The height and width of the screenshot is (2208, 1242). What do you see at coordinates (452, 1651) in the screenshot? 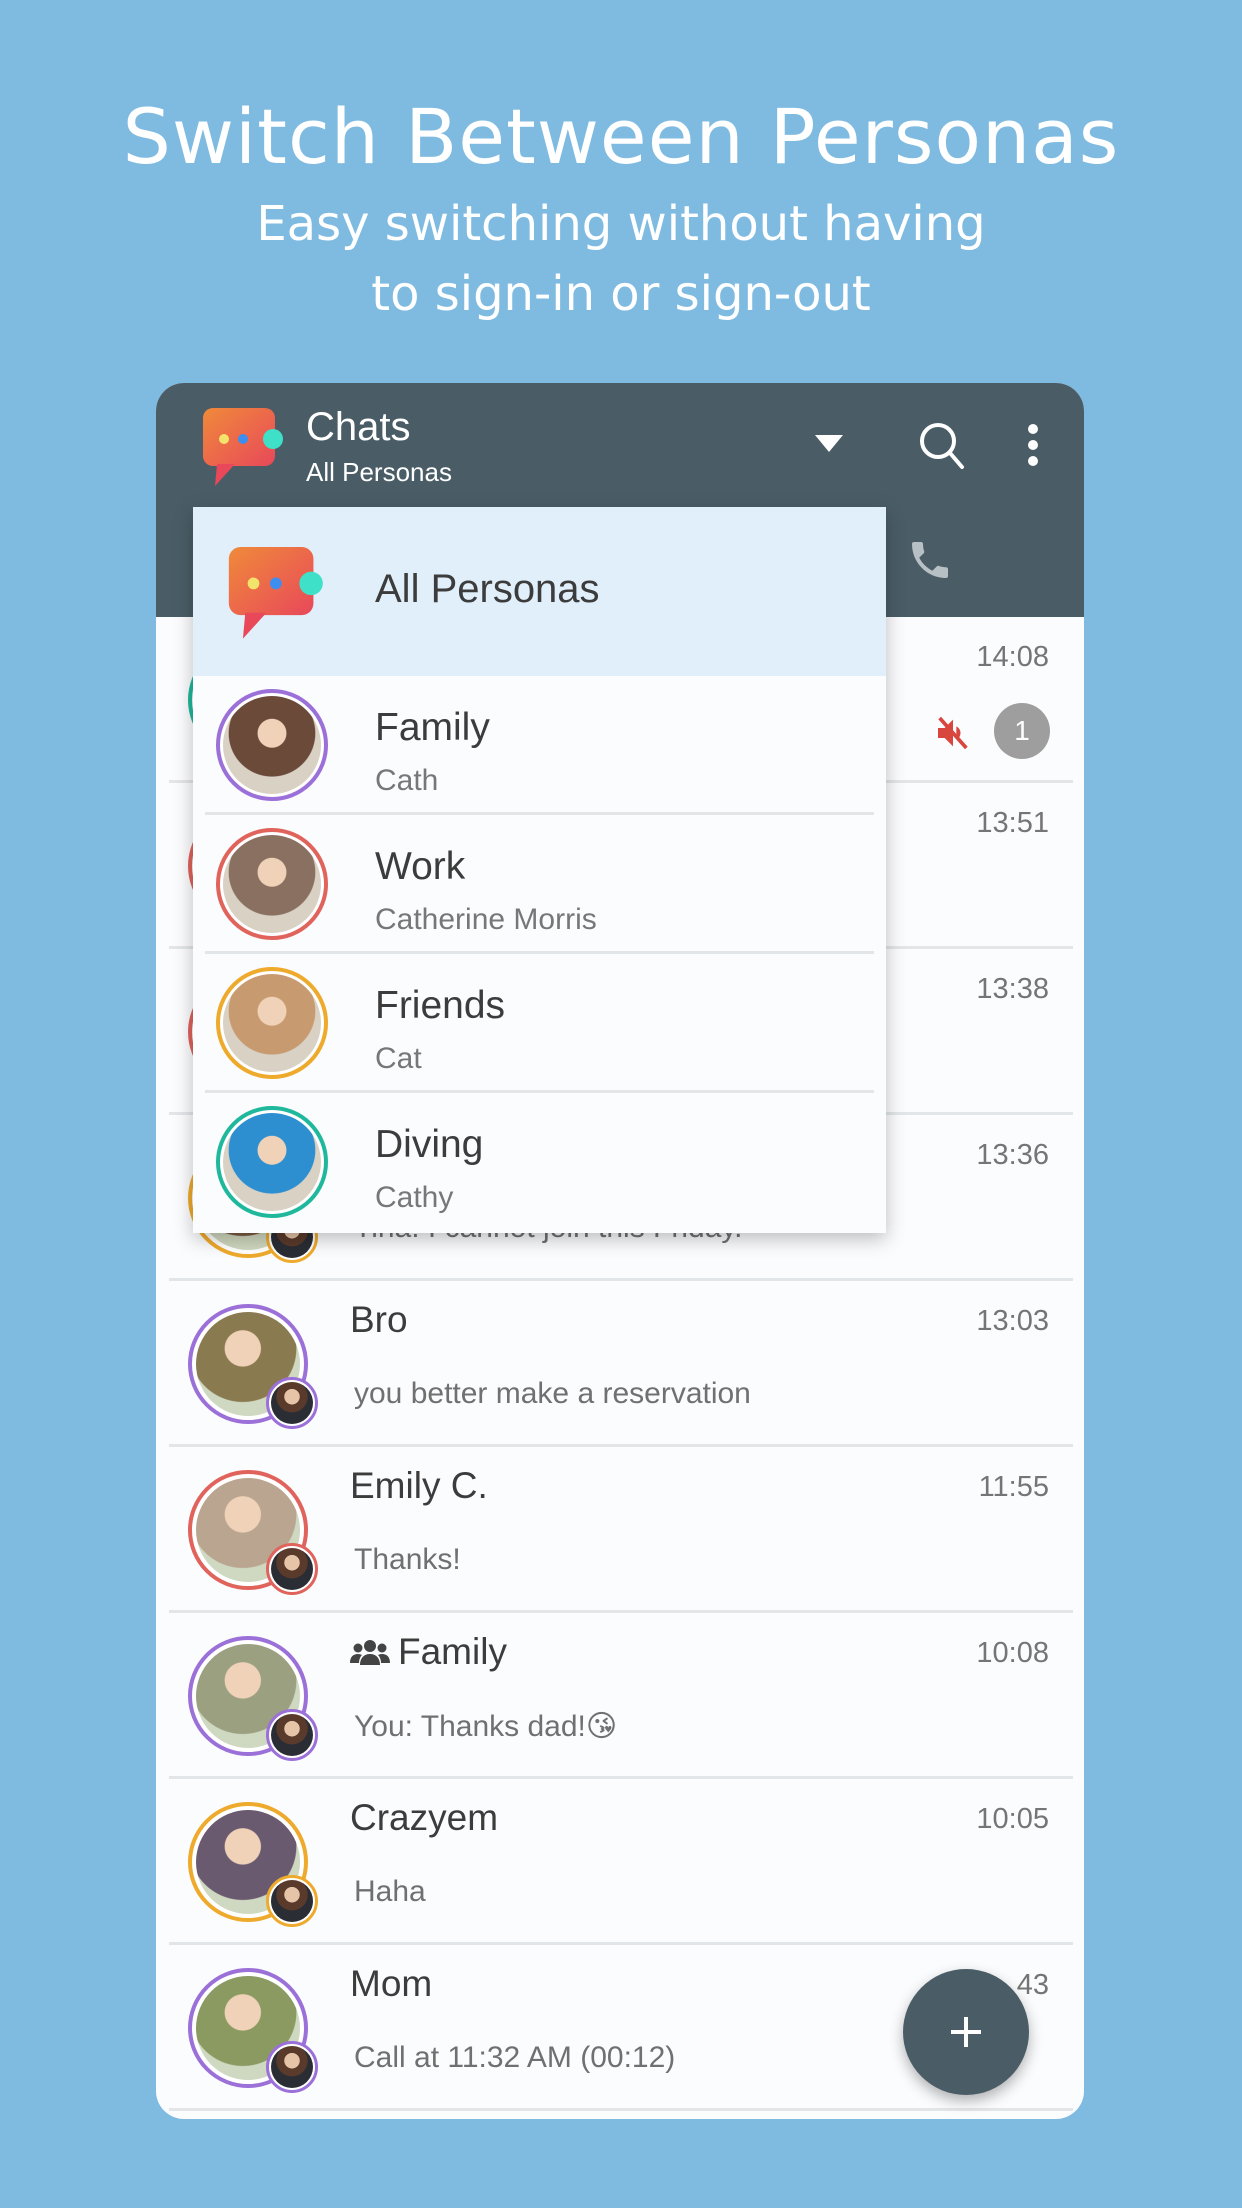
I see `chat-name-text: Family` at bounding box center [452, 1651].